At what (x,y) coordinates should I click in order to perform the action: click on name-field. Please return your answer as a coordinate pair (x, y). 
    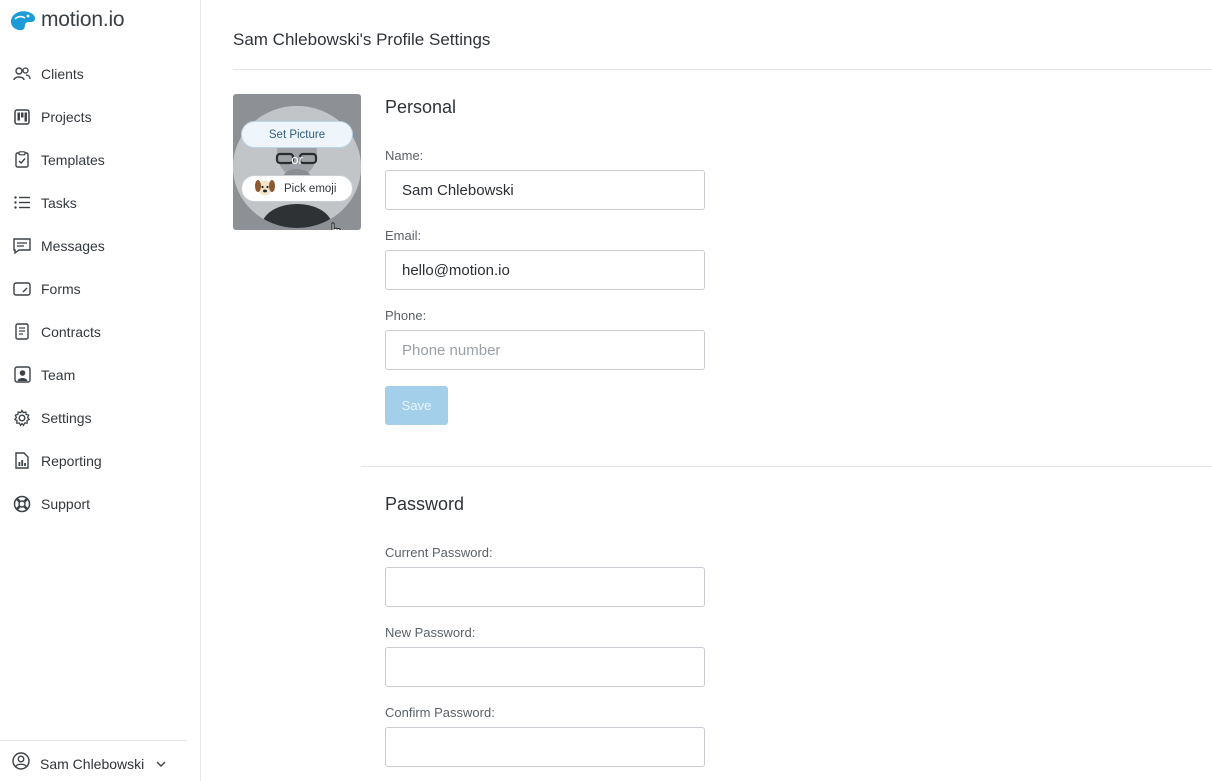
    Looking at the image, I should click on (545, 190).